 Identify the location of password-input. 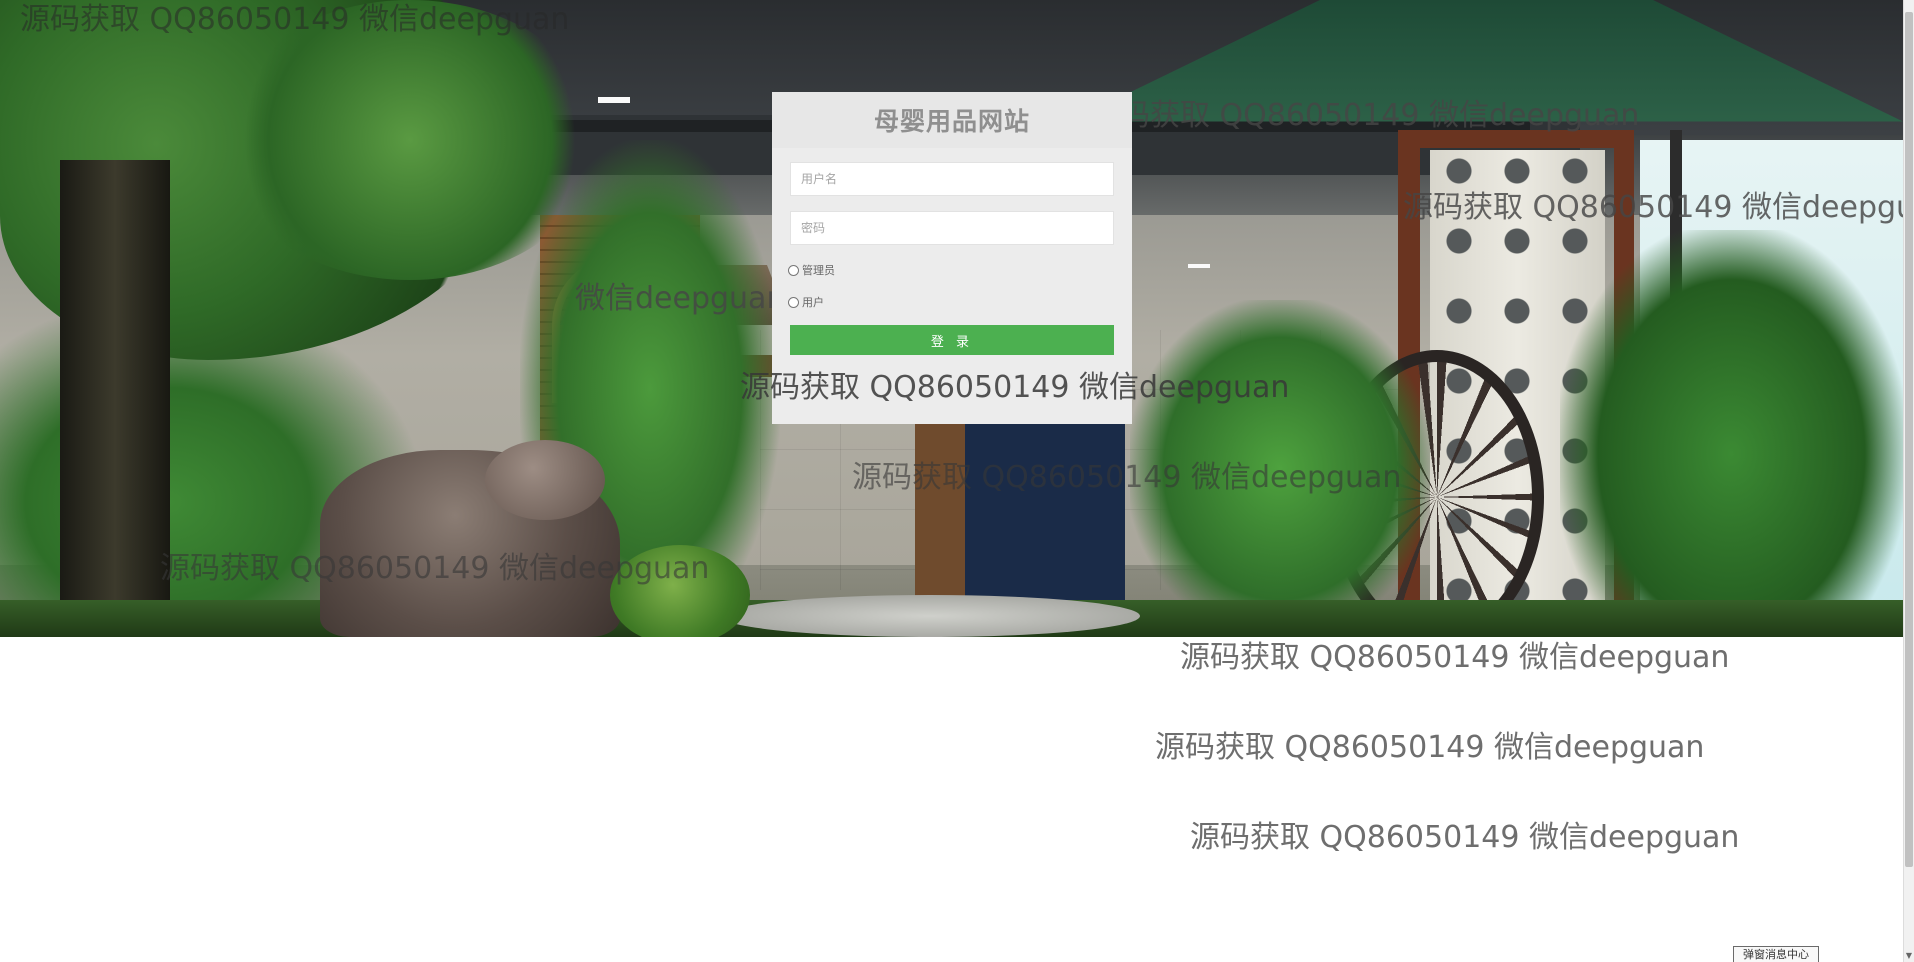
(952, 228).